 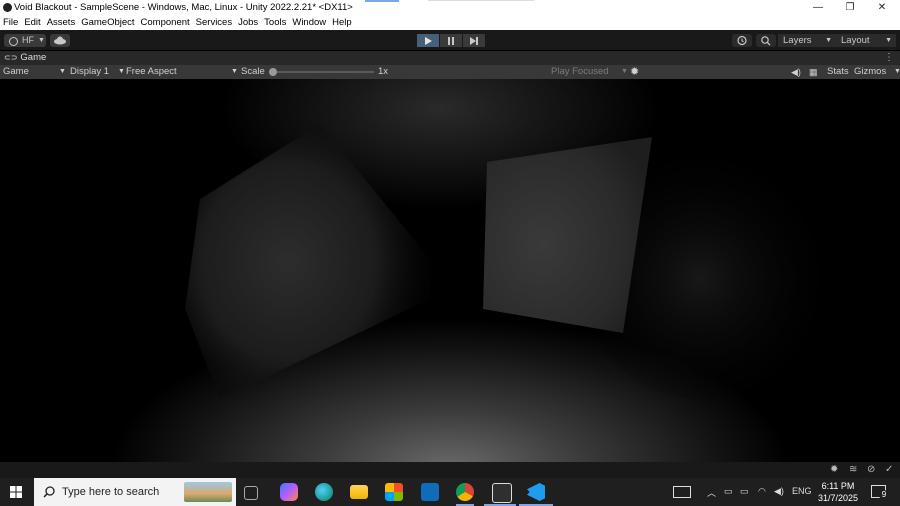 What do you see at coordinates (13, 41) in the screenshot?
I see `account-icon` at bounding box center [13, 41].